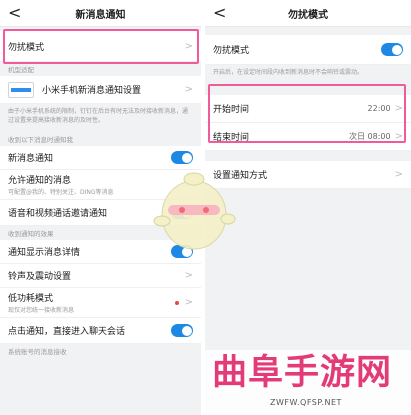 Image resolution: width=411 pixels, height=415 pixels. What do you see at coordinates (240, 176) in the screenshot?
I see `notify-method-label: 设置通知方式` at bounding box center [240, 176].